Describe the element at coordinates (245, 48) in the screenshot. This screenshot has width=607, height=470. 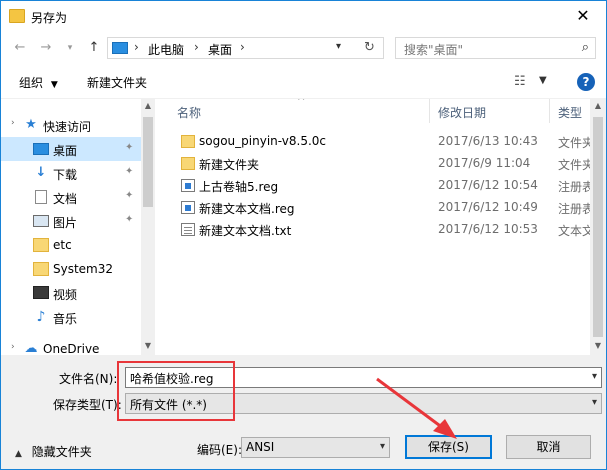
I see `address-bar: › 此电脑 › 桌面 › ▾ ↻` at that location.